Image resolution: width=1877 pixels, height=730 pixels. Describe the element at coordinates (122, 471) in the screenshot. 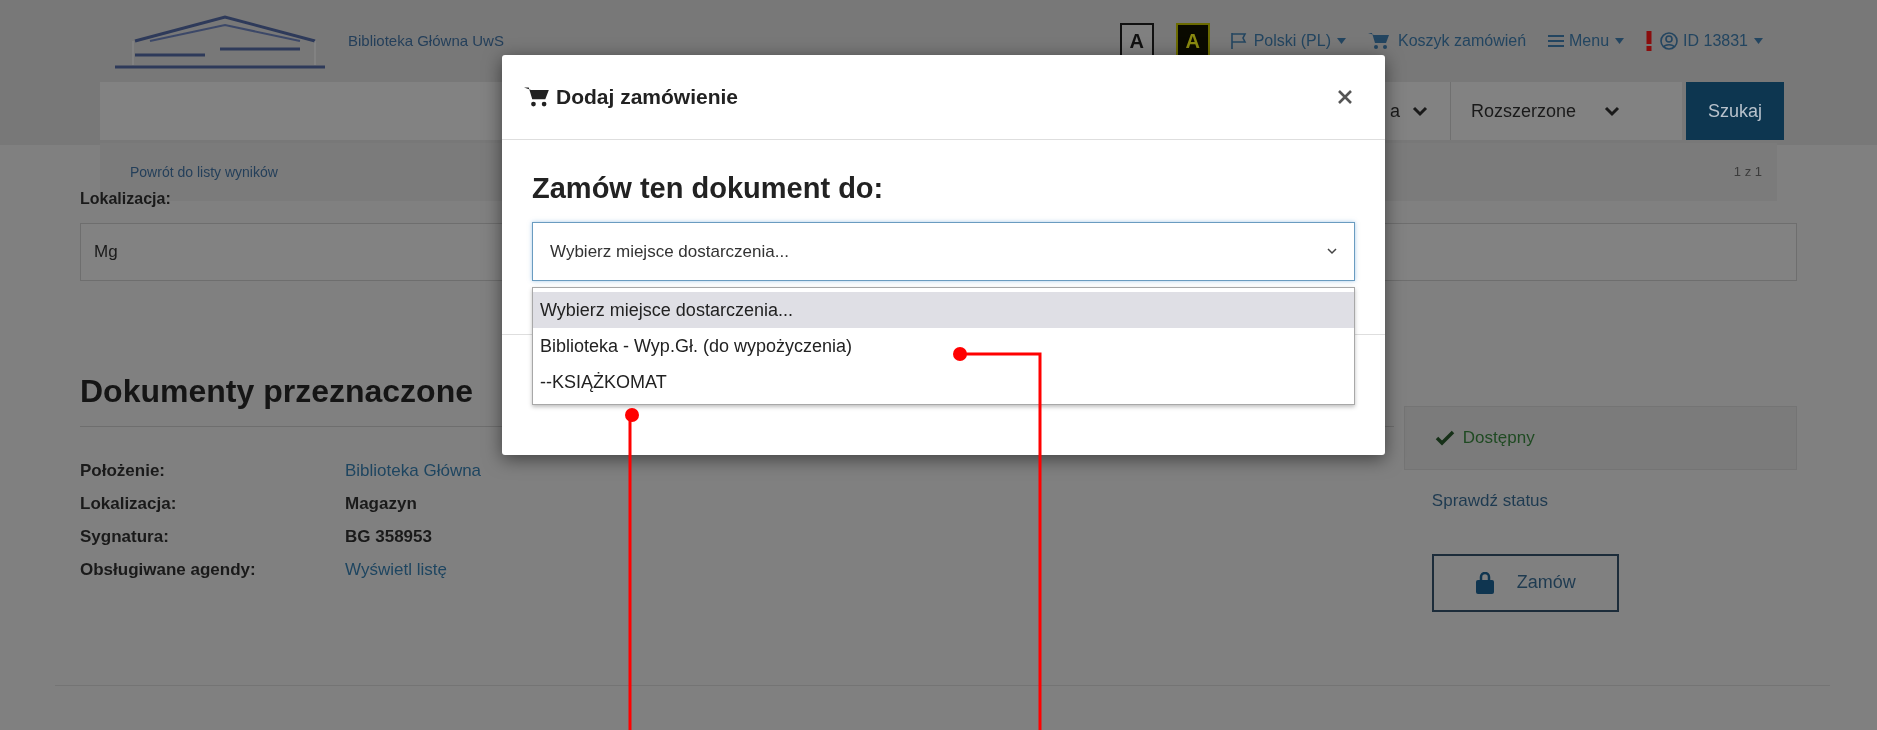

I see `detail-label: Położenie:` at that location.